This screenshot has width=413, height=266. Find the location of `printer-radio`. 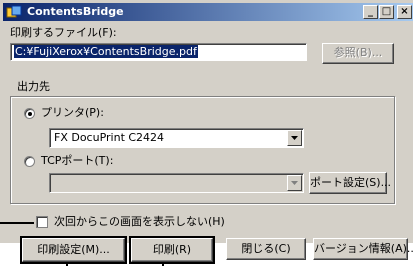

printer-radio is located at coordinates (29, 113).